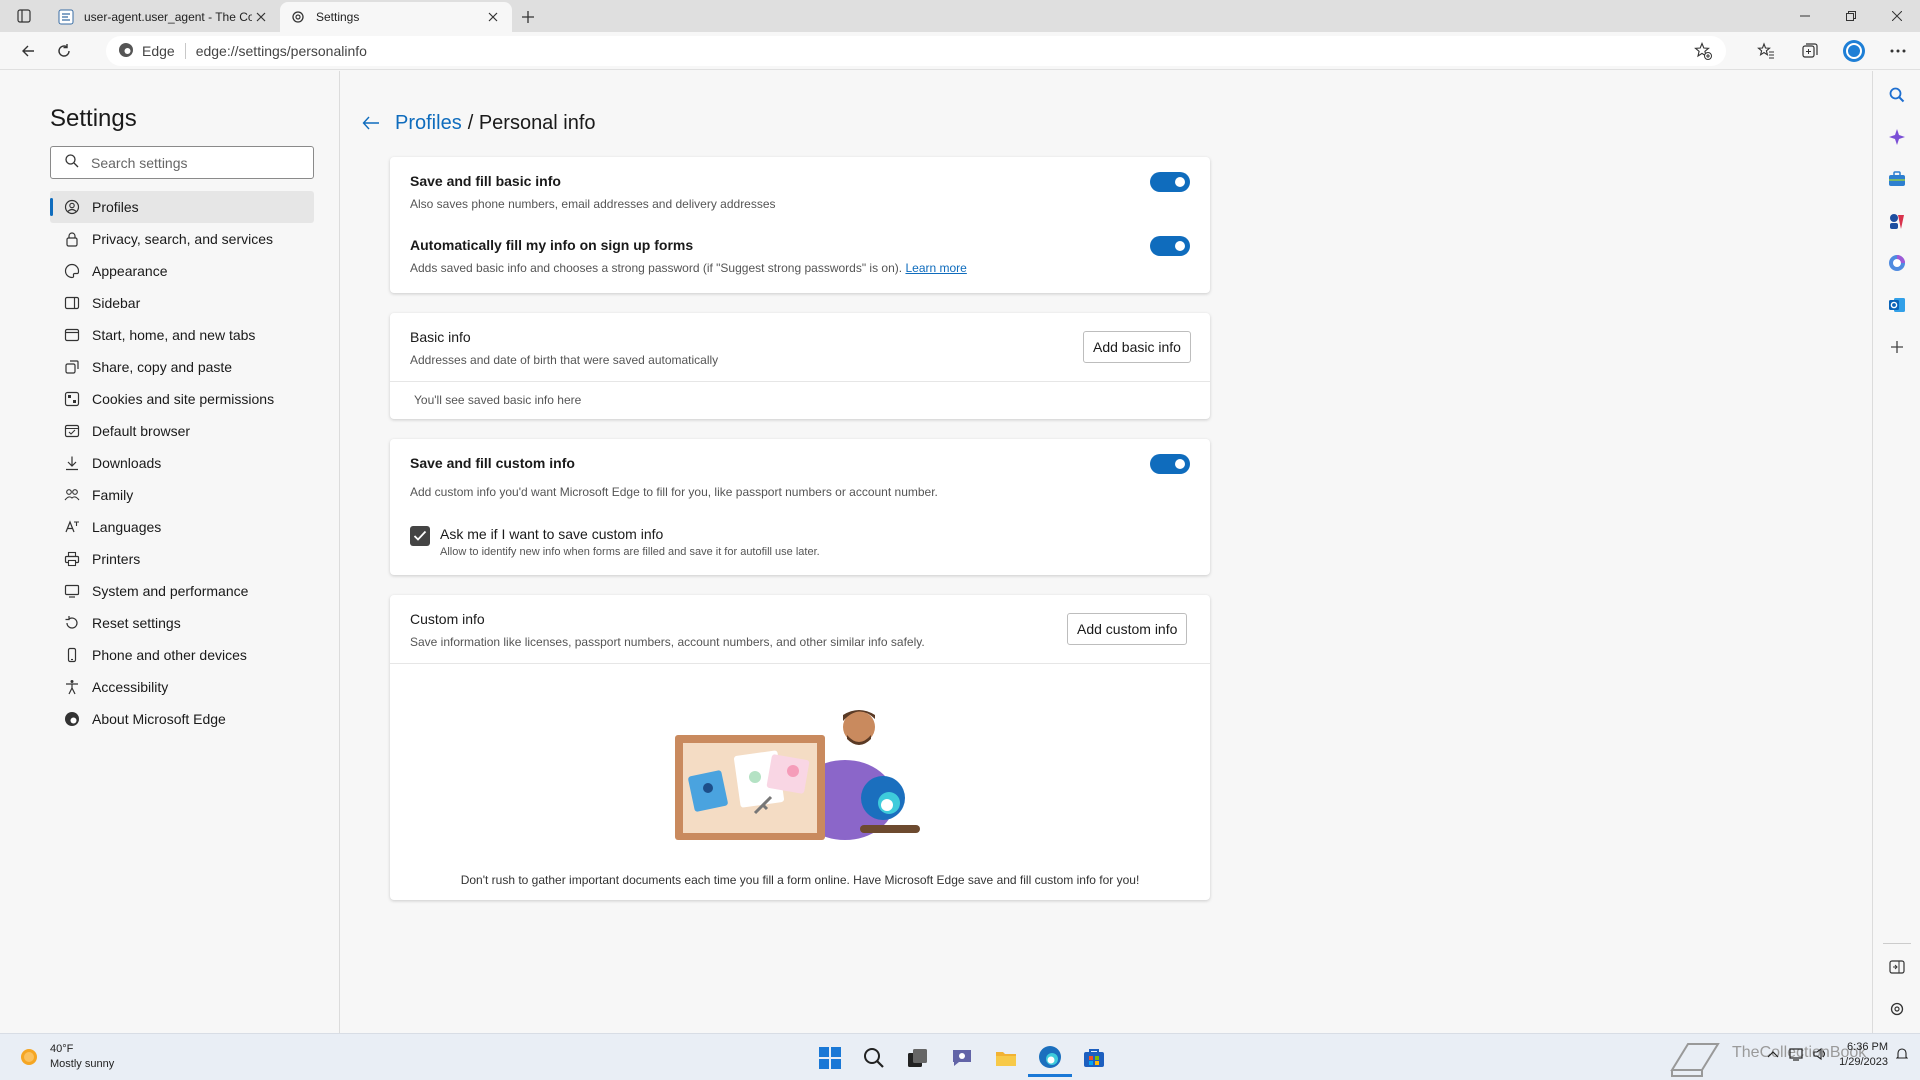 This screenshot has height=1080, width=1920. I want to click on temperature: 40°F, so click(62, 1049).